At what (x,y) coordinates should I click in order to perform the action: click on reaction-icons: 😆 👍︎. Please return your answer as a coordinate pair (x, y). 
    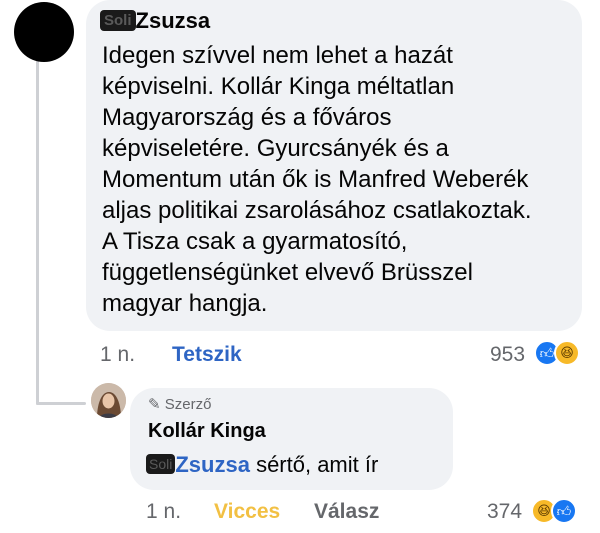
    Looking at the image, I should click on (554, 511).